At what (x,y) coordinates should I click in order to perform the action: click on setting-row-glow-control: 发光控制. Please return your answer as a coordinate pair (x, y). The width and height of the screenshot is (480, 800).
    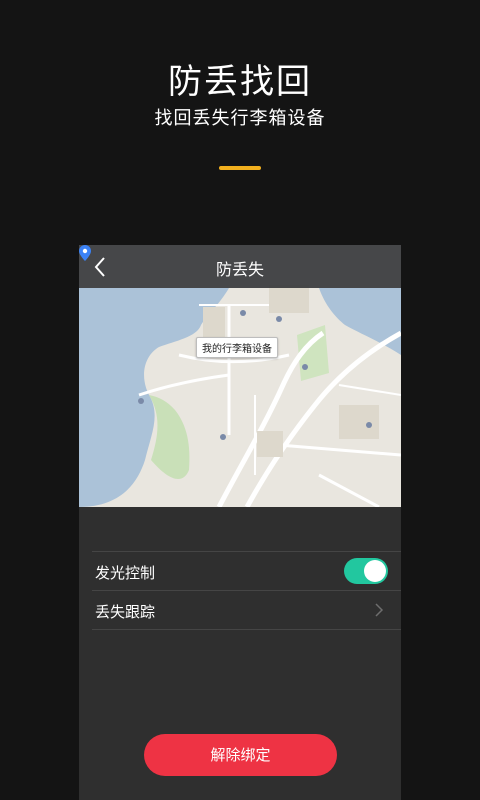
    Looking at the image, I should click on (246, 570).